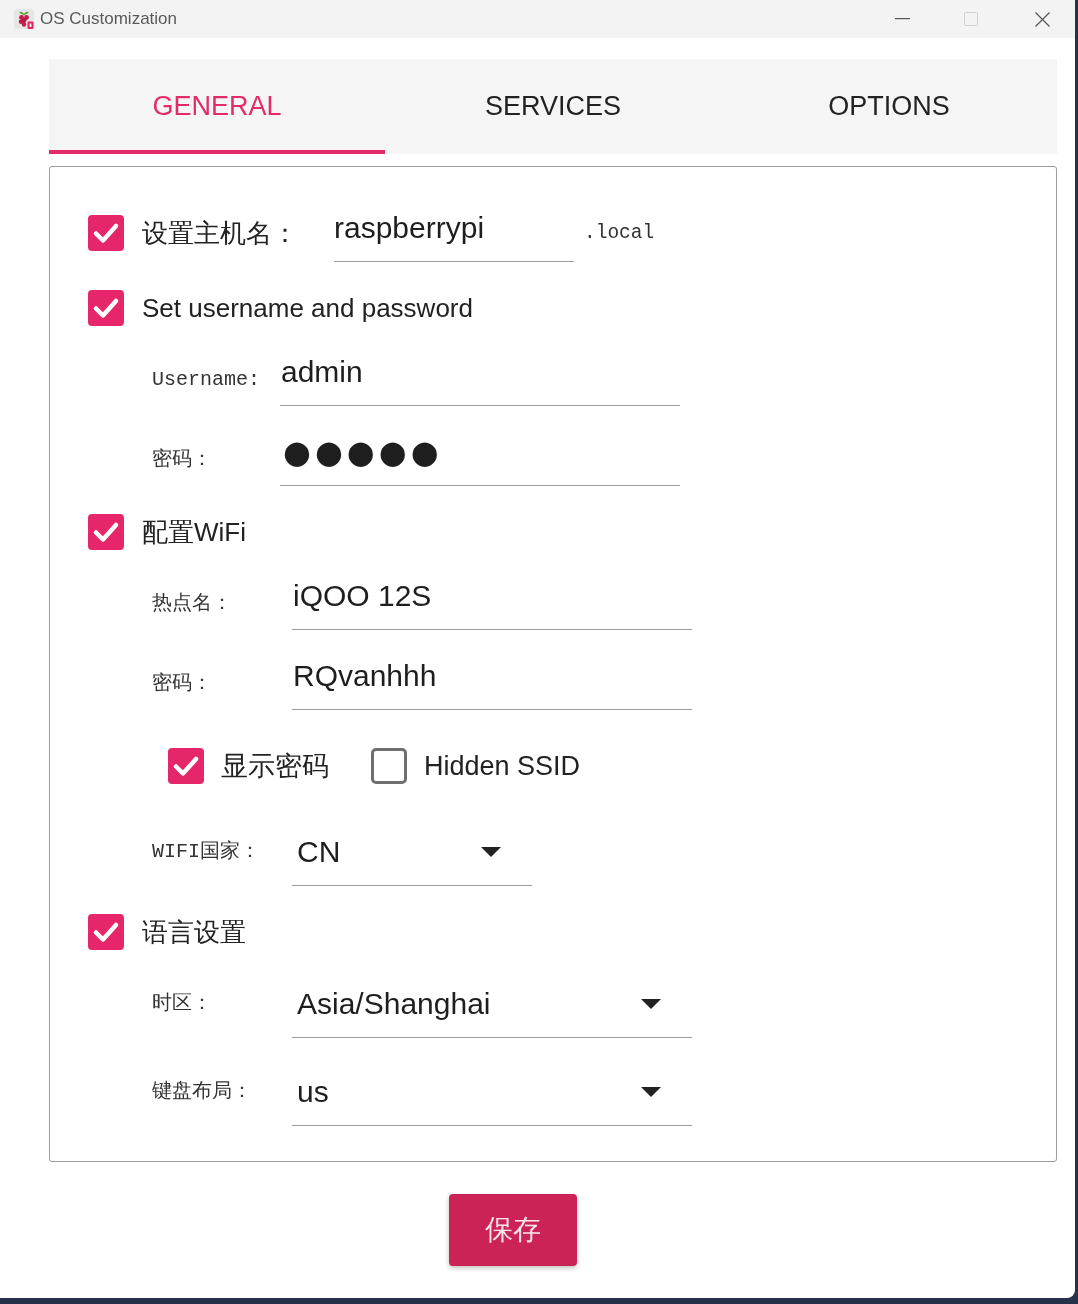  Describe the element at coordinates (1042, 19) in the screenshot. I see `close-icon` at that location.